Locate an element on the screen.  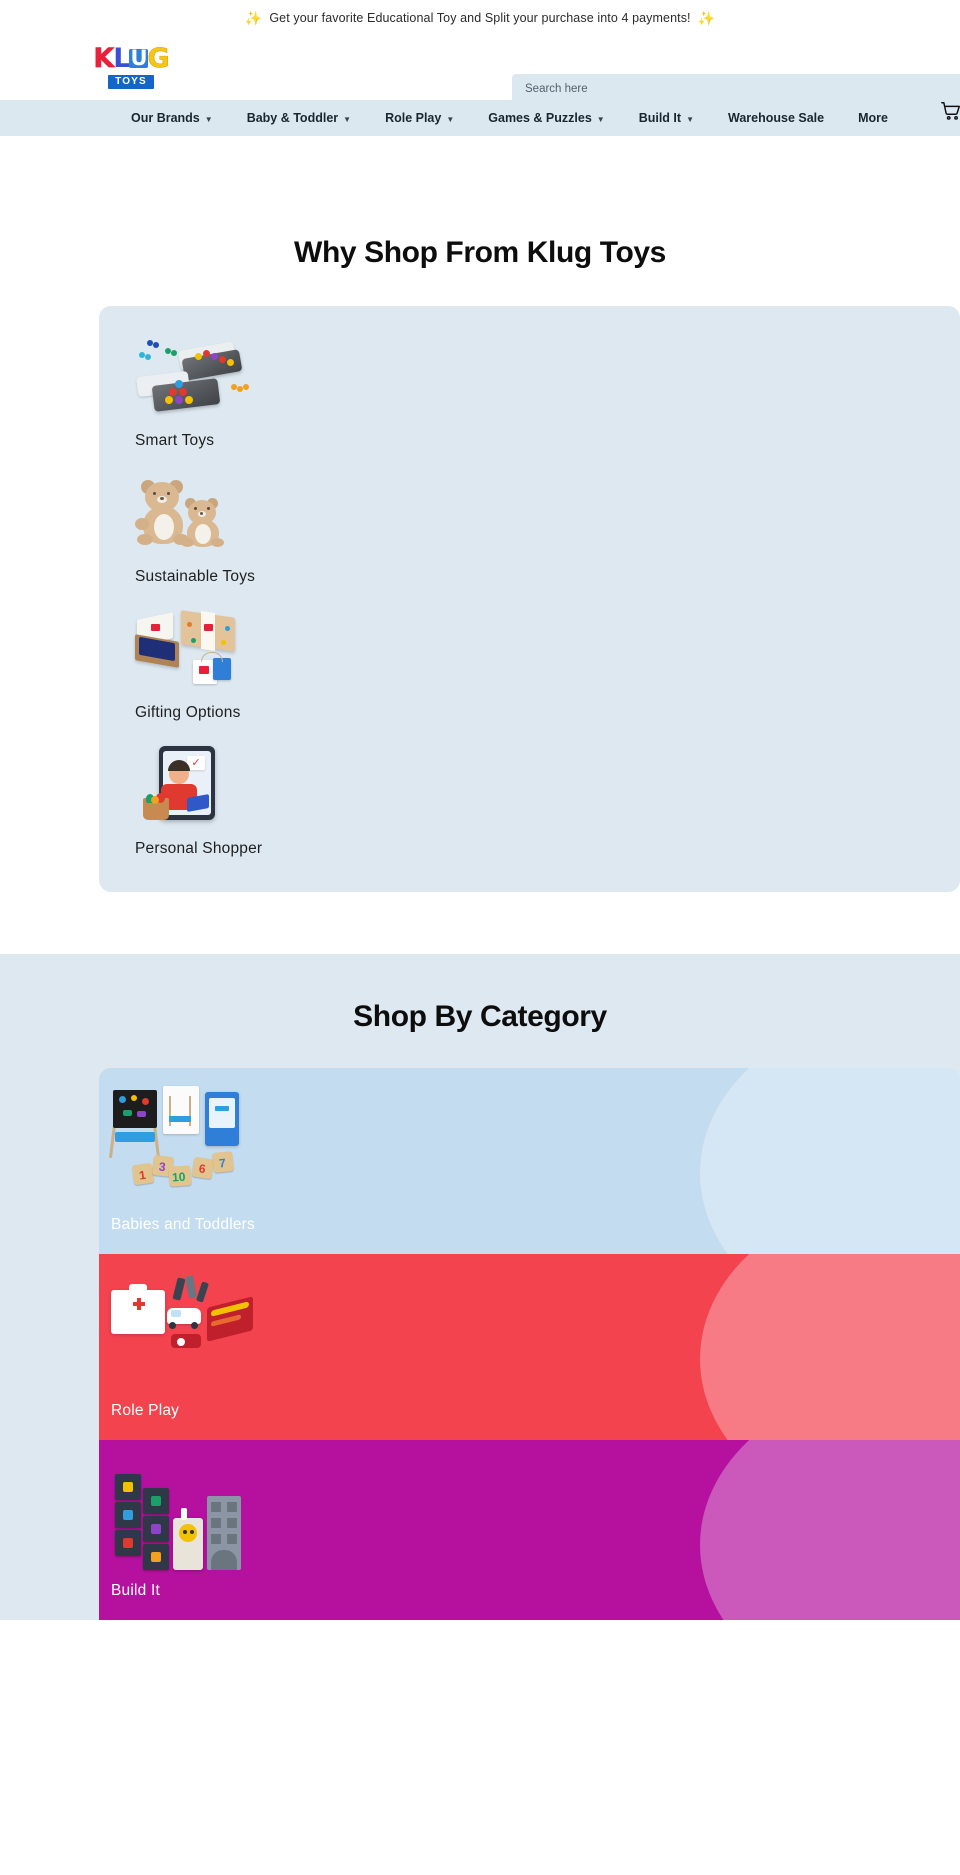
logo-subtitle: TOYS is located at coordinates (131, 81).